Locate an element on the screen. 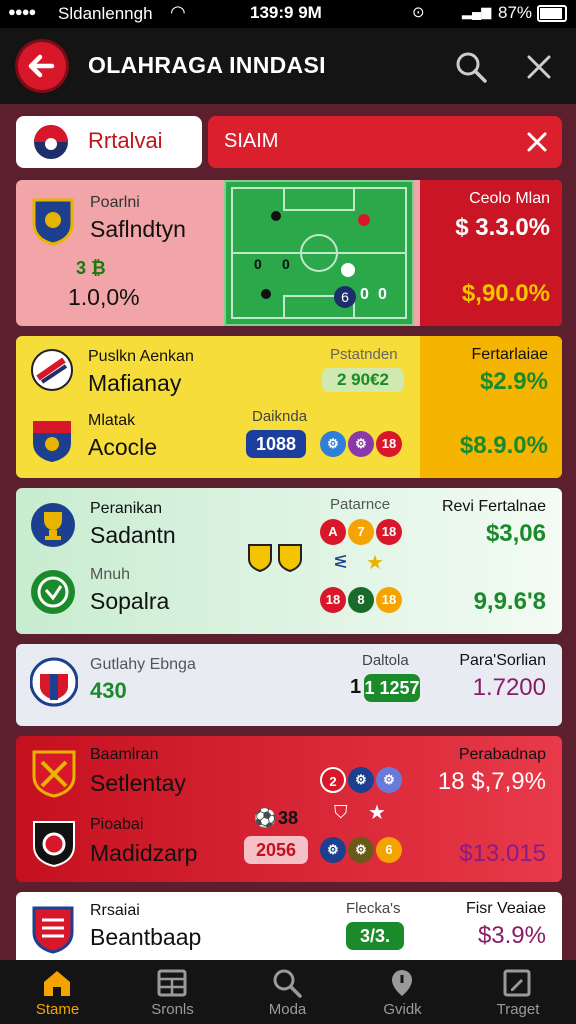 The height and width of the screenshot is (1024, 576). team-sub: Gutlahy Ebnga is located at coordinates (143, 664).